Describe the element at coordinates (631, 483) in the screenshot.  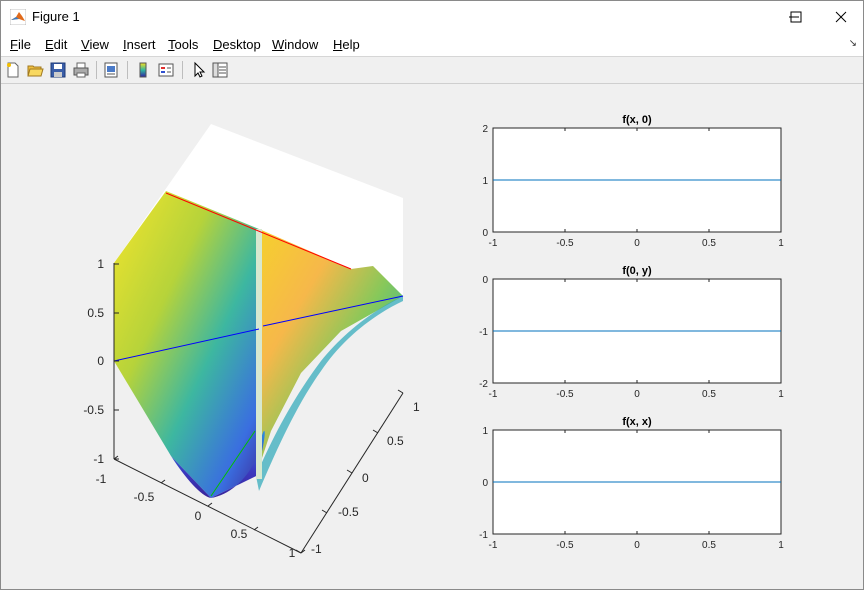
I see `subplot-3: f(x, x) -1 -0.5 0 0.5 1 1 0 -1` at that location.